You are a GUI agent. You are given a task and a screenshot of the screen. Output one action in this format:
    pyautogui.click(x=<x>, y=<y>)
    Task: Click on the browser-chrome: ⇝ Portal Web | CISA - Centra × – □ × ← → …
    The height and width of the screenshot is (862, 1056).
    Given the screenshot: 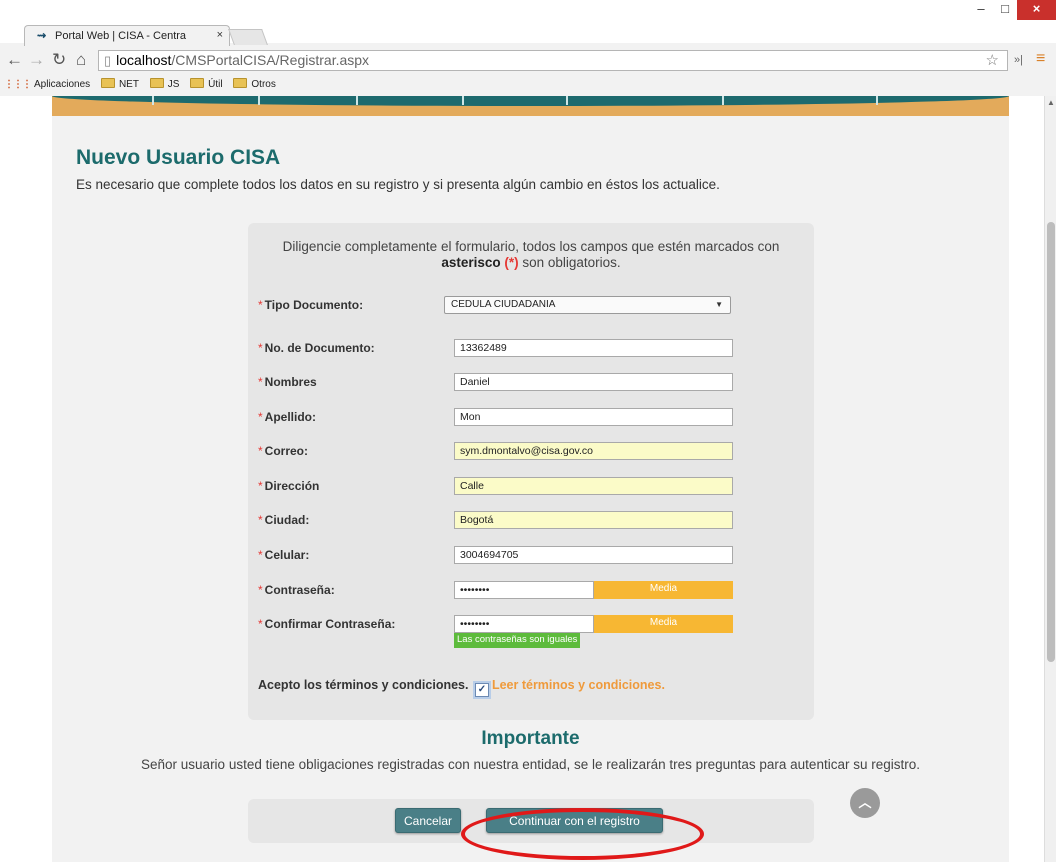 What is the action you would take?
    pyautogui.click(x=528, y=48)
    